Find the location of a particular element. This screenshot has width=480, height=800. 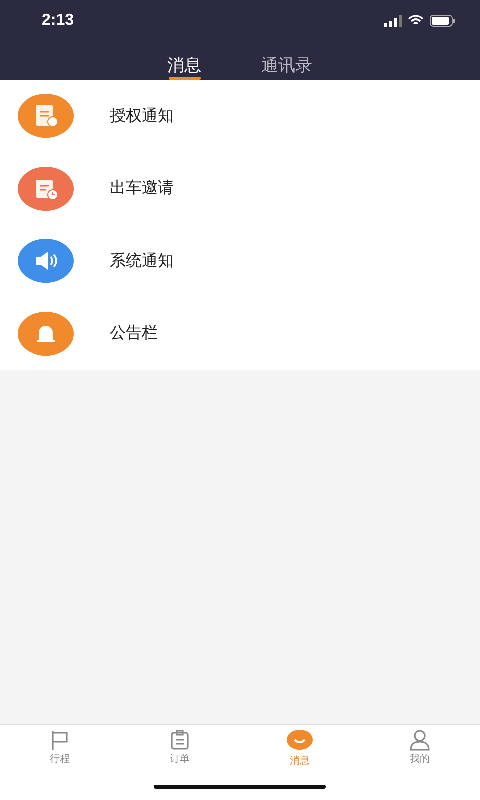

chat-bubble-icon is located at coordinates (300, 741).